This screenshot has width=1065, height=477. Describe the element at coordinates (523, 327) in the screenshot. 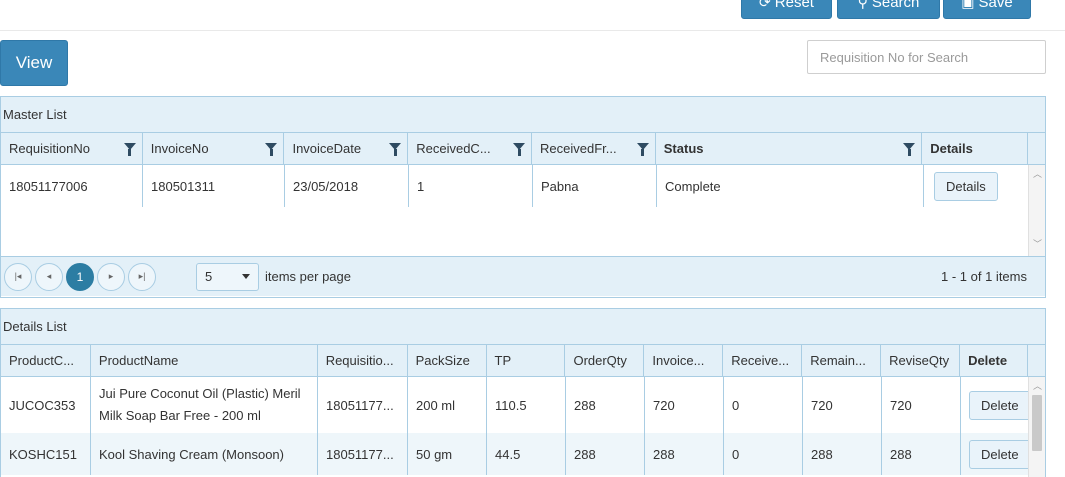

I see `details-list-title: Details List` at that location.